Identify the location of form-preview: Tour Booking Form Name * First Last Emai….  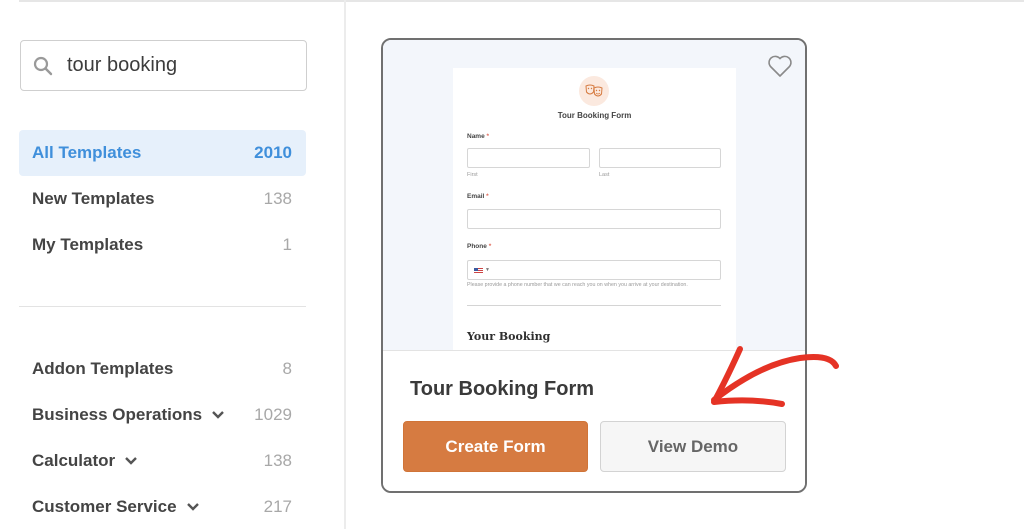
(594, 209).